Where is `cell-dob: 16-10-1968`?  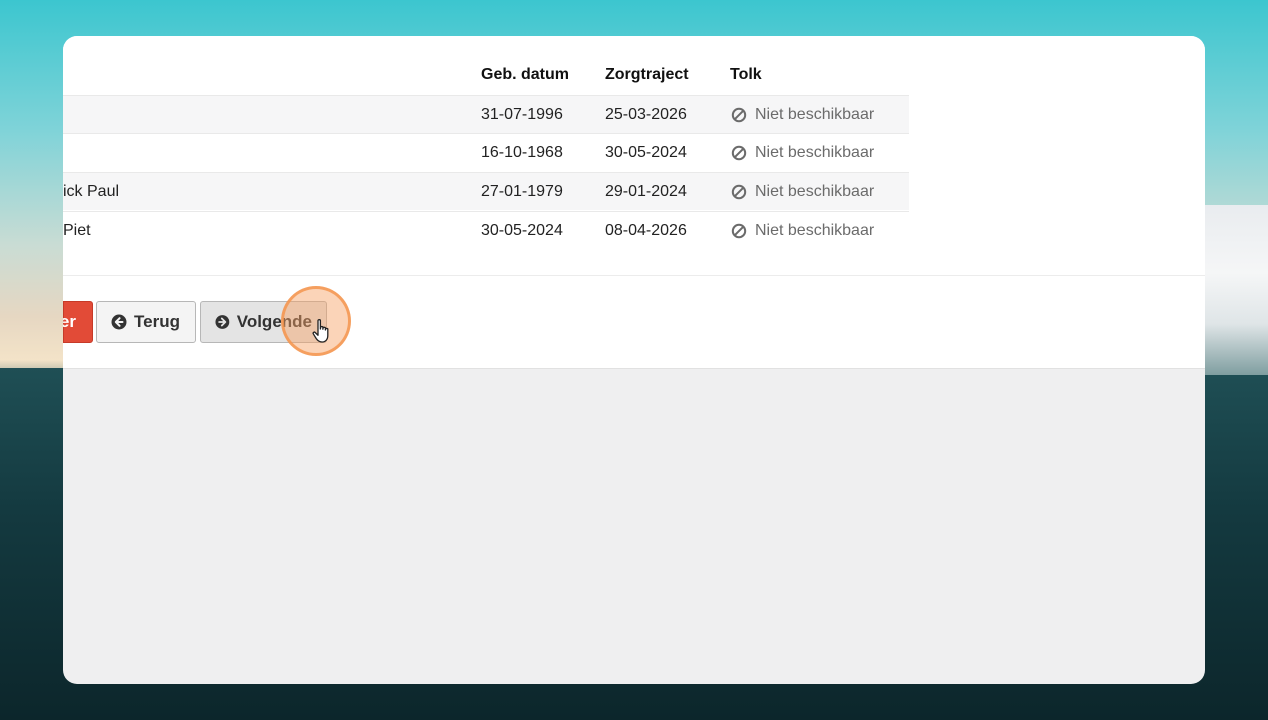
cell-dob: 16-10-1968 is located at coordinates (522, 152).